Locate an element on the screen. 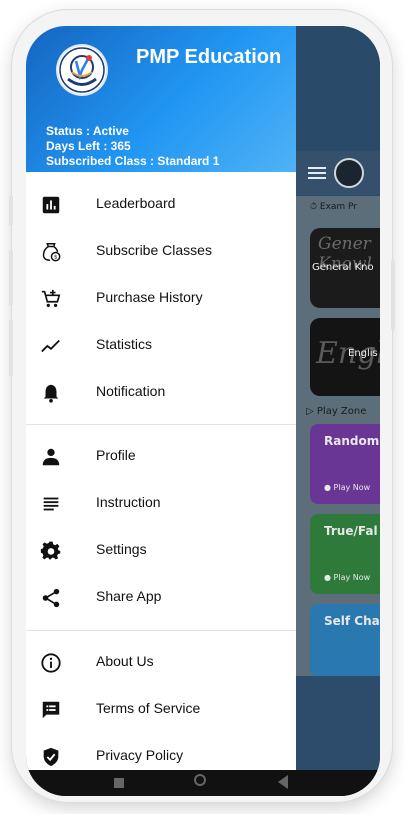  card-title: Englis is located at coordinates (363, 353).